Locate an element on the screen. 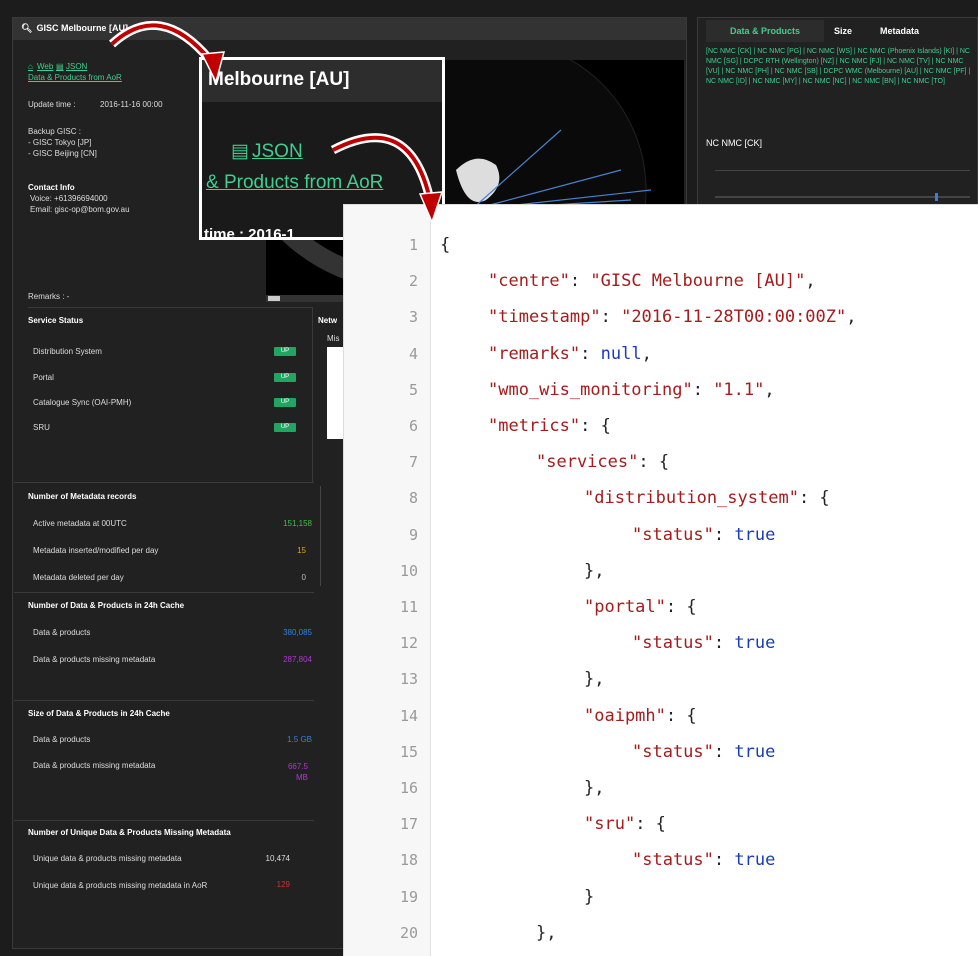  network-panel-label: Netw is located at coordinates (328, 320).